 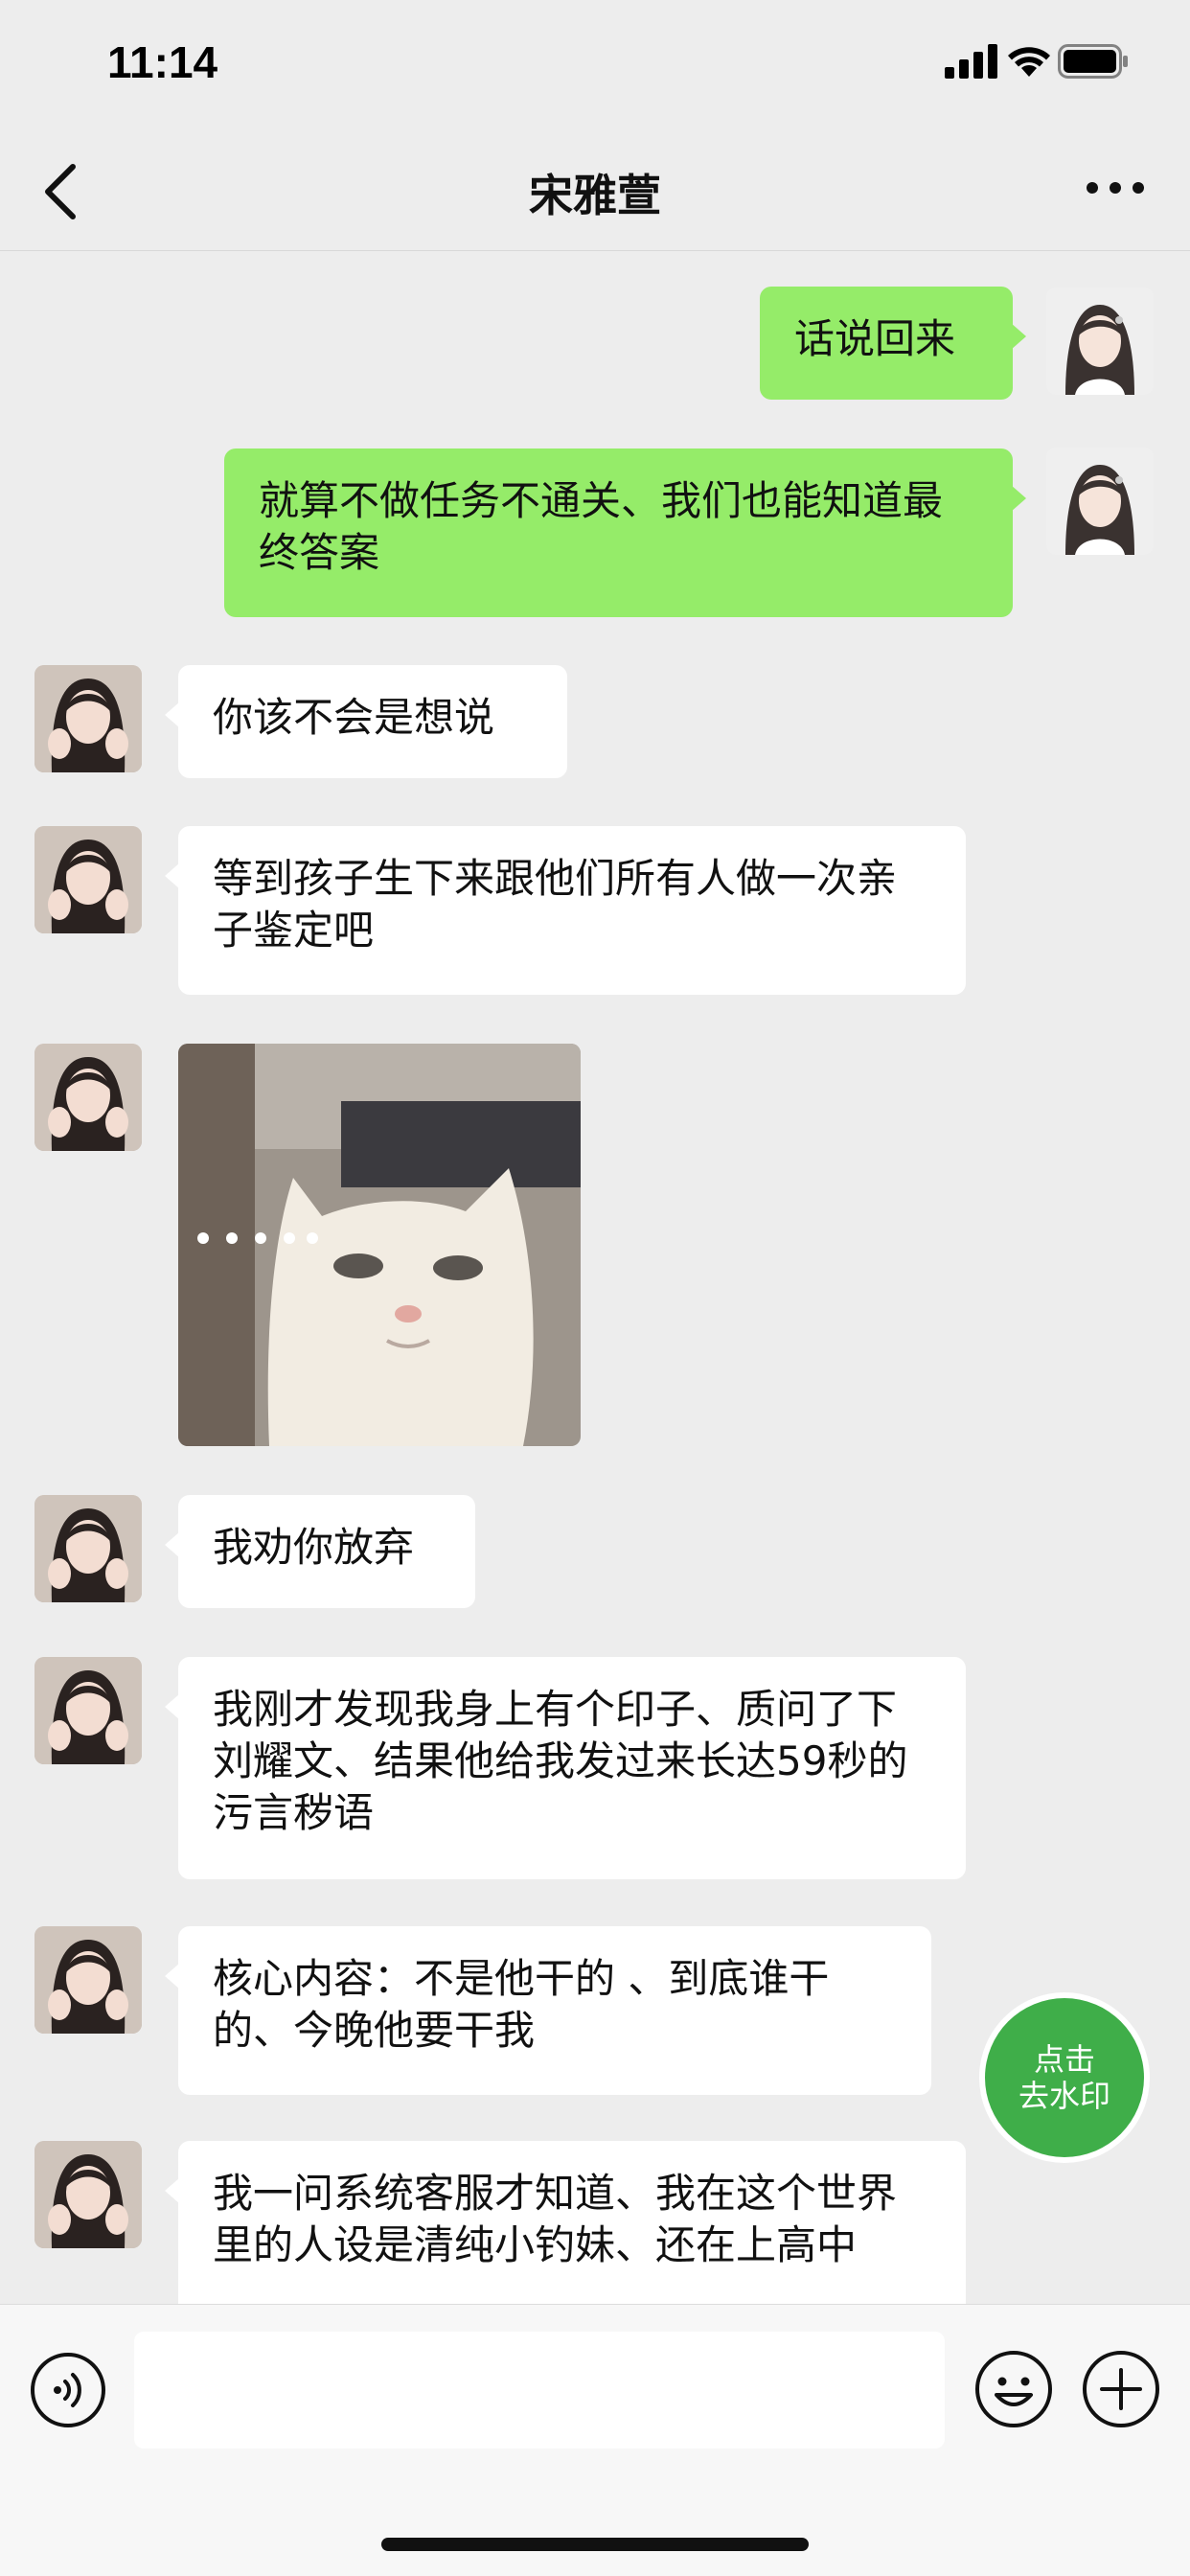 What do you see at coordinates (595, 195) in the screenshot?
I see `chat-title: 宋雅萱` at bounding box center [595, 195].